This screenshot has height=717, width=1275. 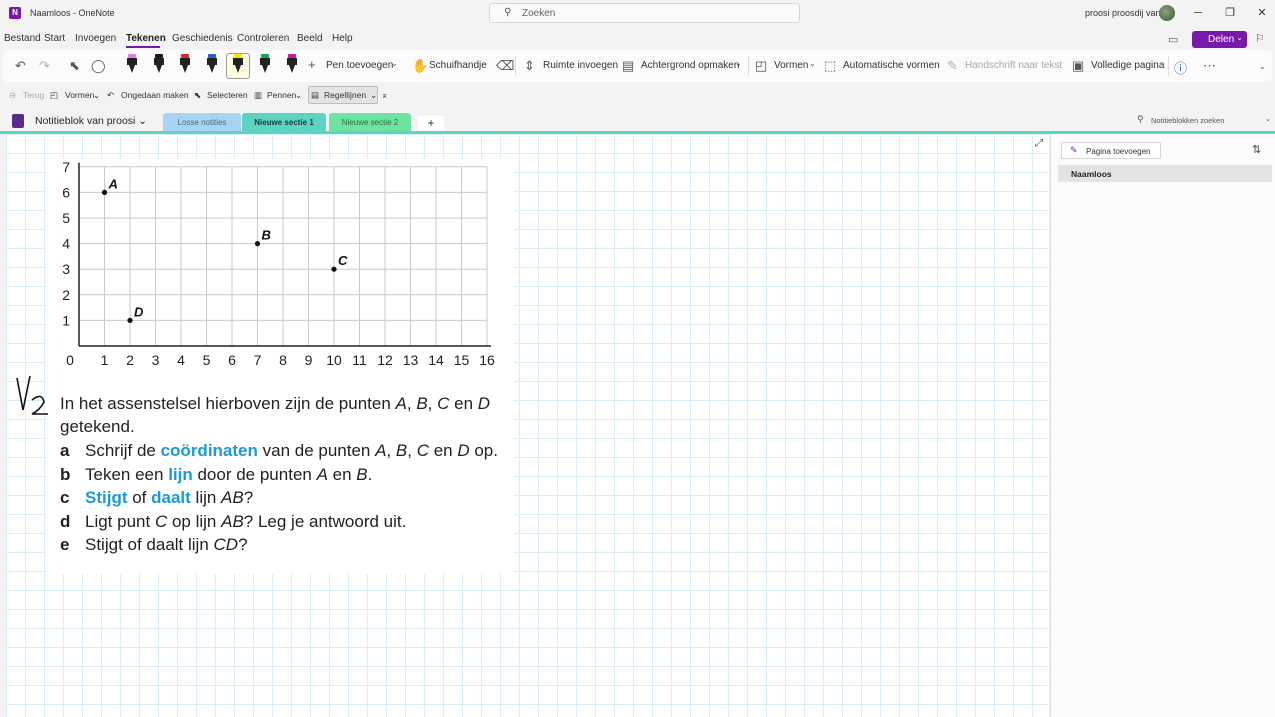 What do you see at coordinates (1209, 66) in the screenshot?
I see `more-options-icon: ⋯` at bounding box center [1209, 66].